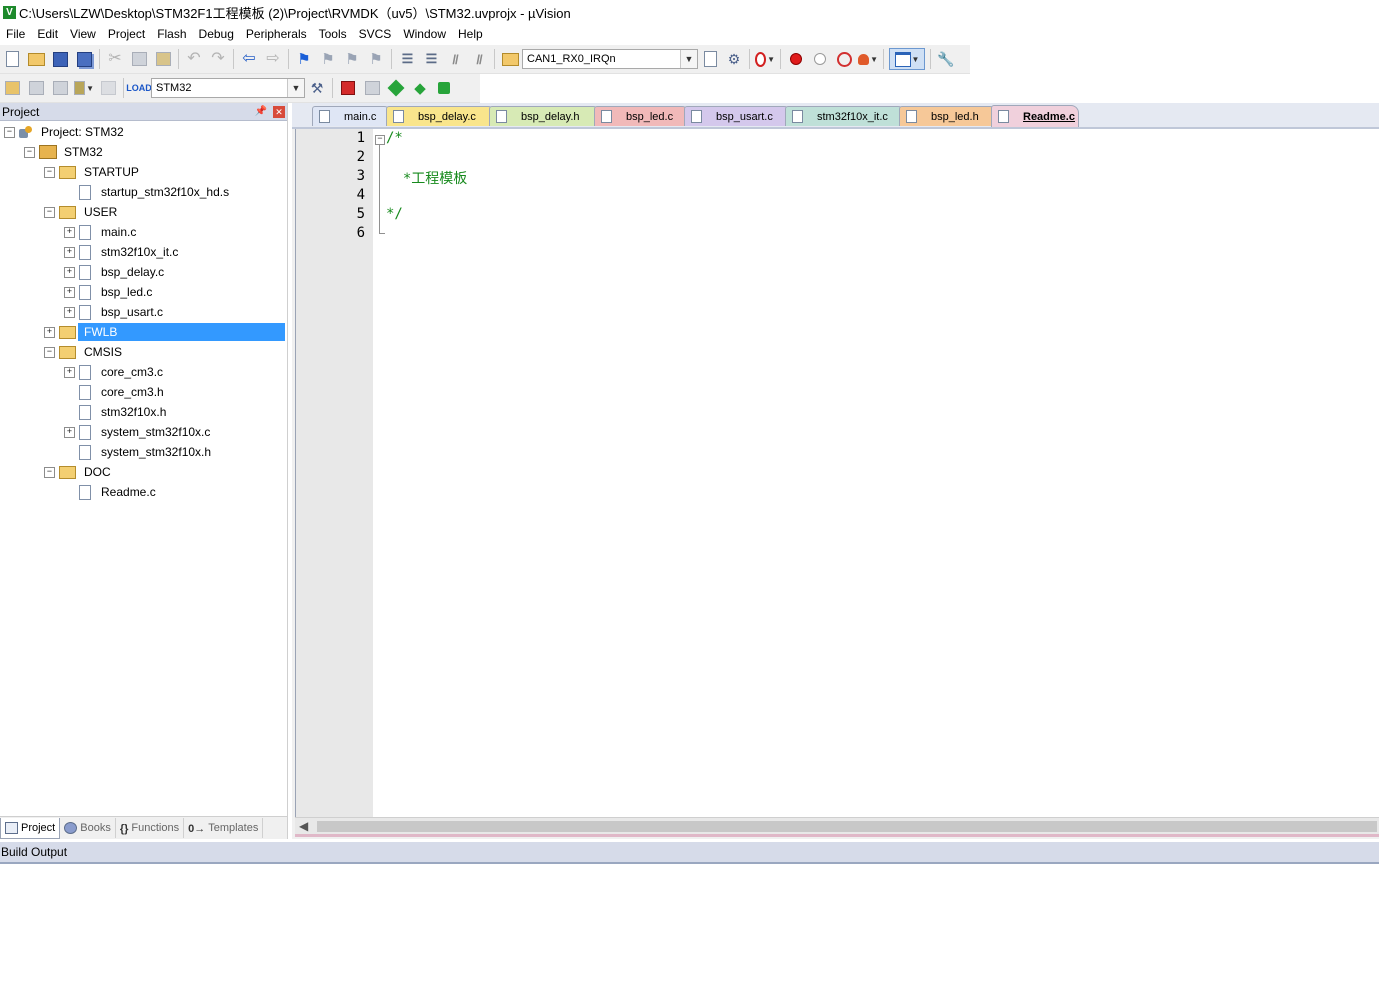 Image resolution: width=1379 pixels, height=983 pixels. Describe the element at coordinates (424, 34) in the screenshot. I see `menu-window: Window` at that location.